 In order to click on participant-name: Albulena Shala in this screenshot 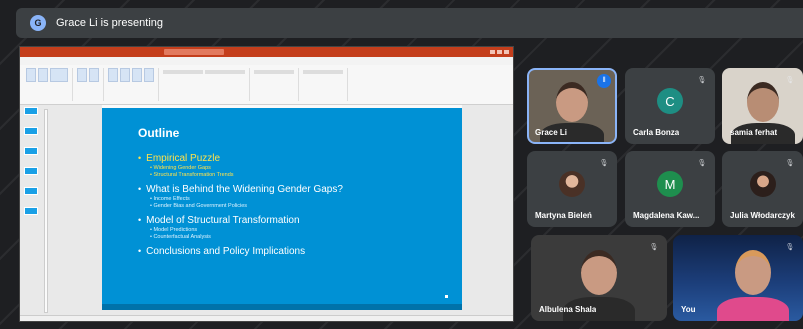, I will do `click(568, 309)`.